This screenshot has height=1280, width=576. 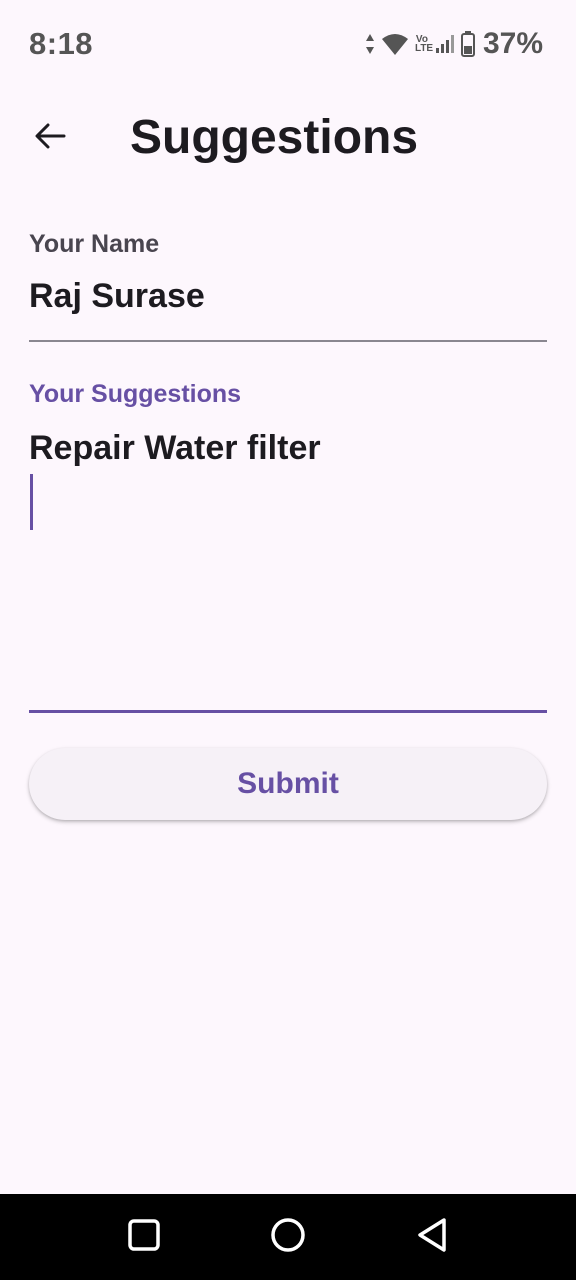 What do you see at coordinates (274, 137) in the screenshot?
I see `page-title: Suggestions` at bounding box center [274, 137].